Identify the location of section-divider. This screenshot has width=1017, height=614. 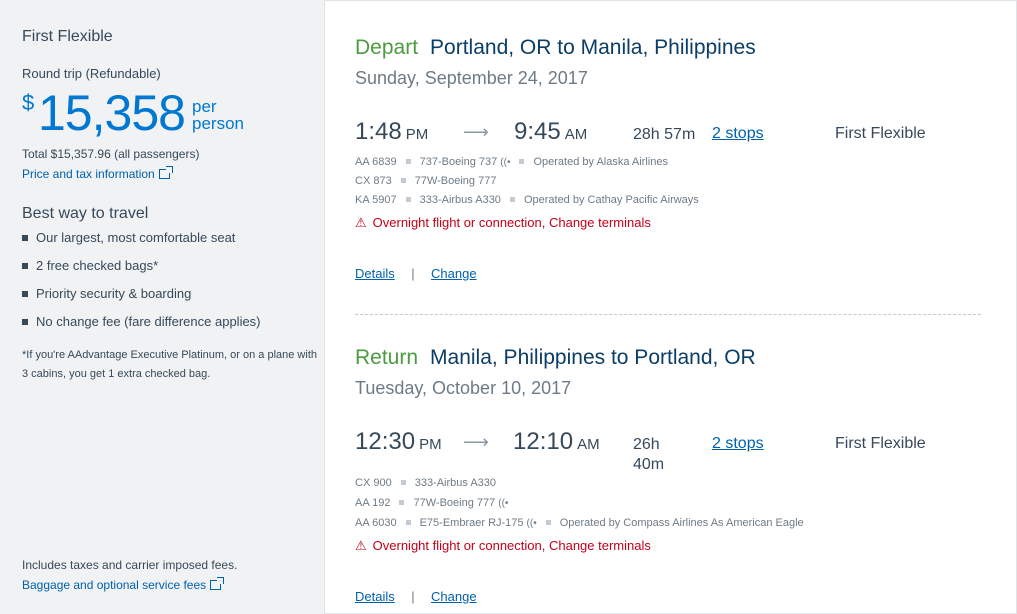
(668, 314).